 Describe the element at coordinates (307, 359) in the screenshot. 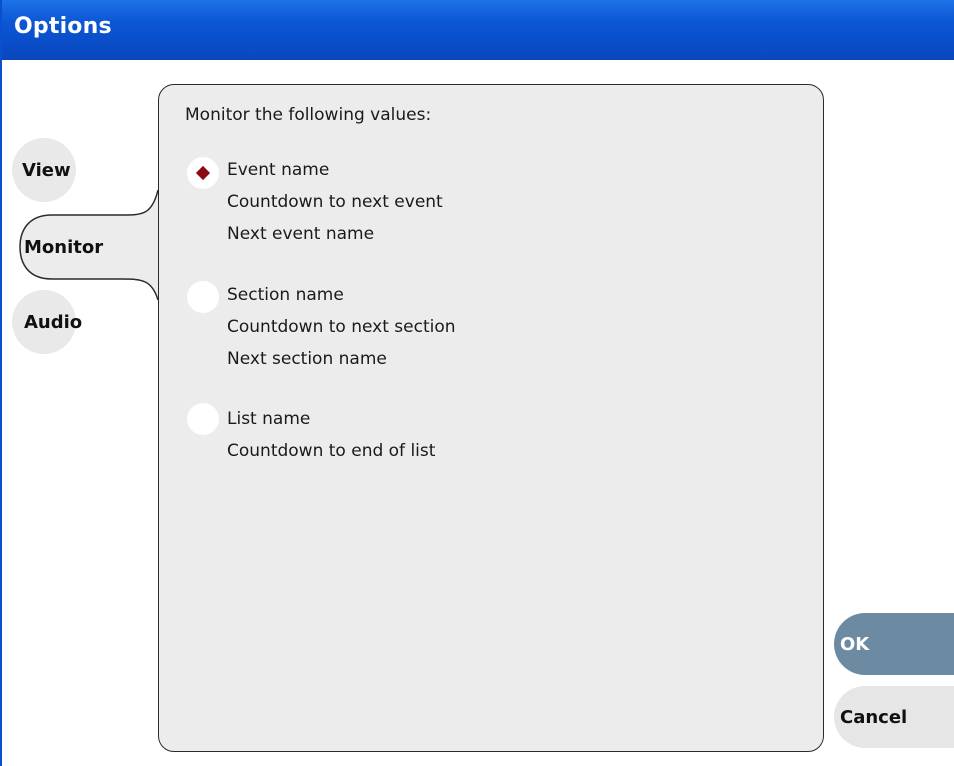

I see `option-section-line-3: Next section name` at that location.